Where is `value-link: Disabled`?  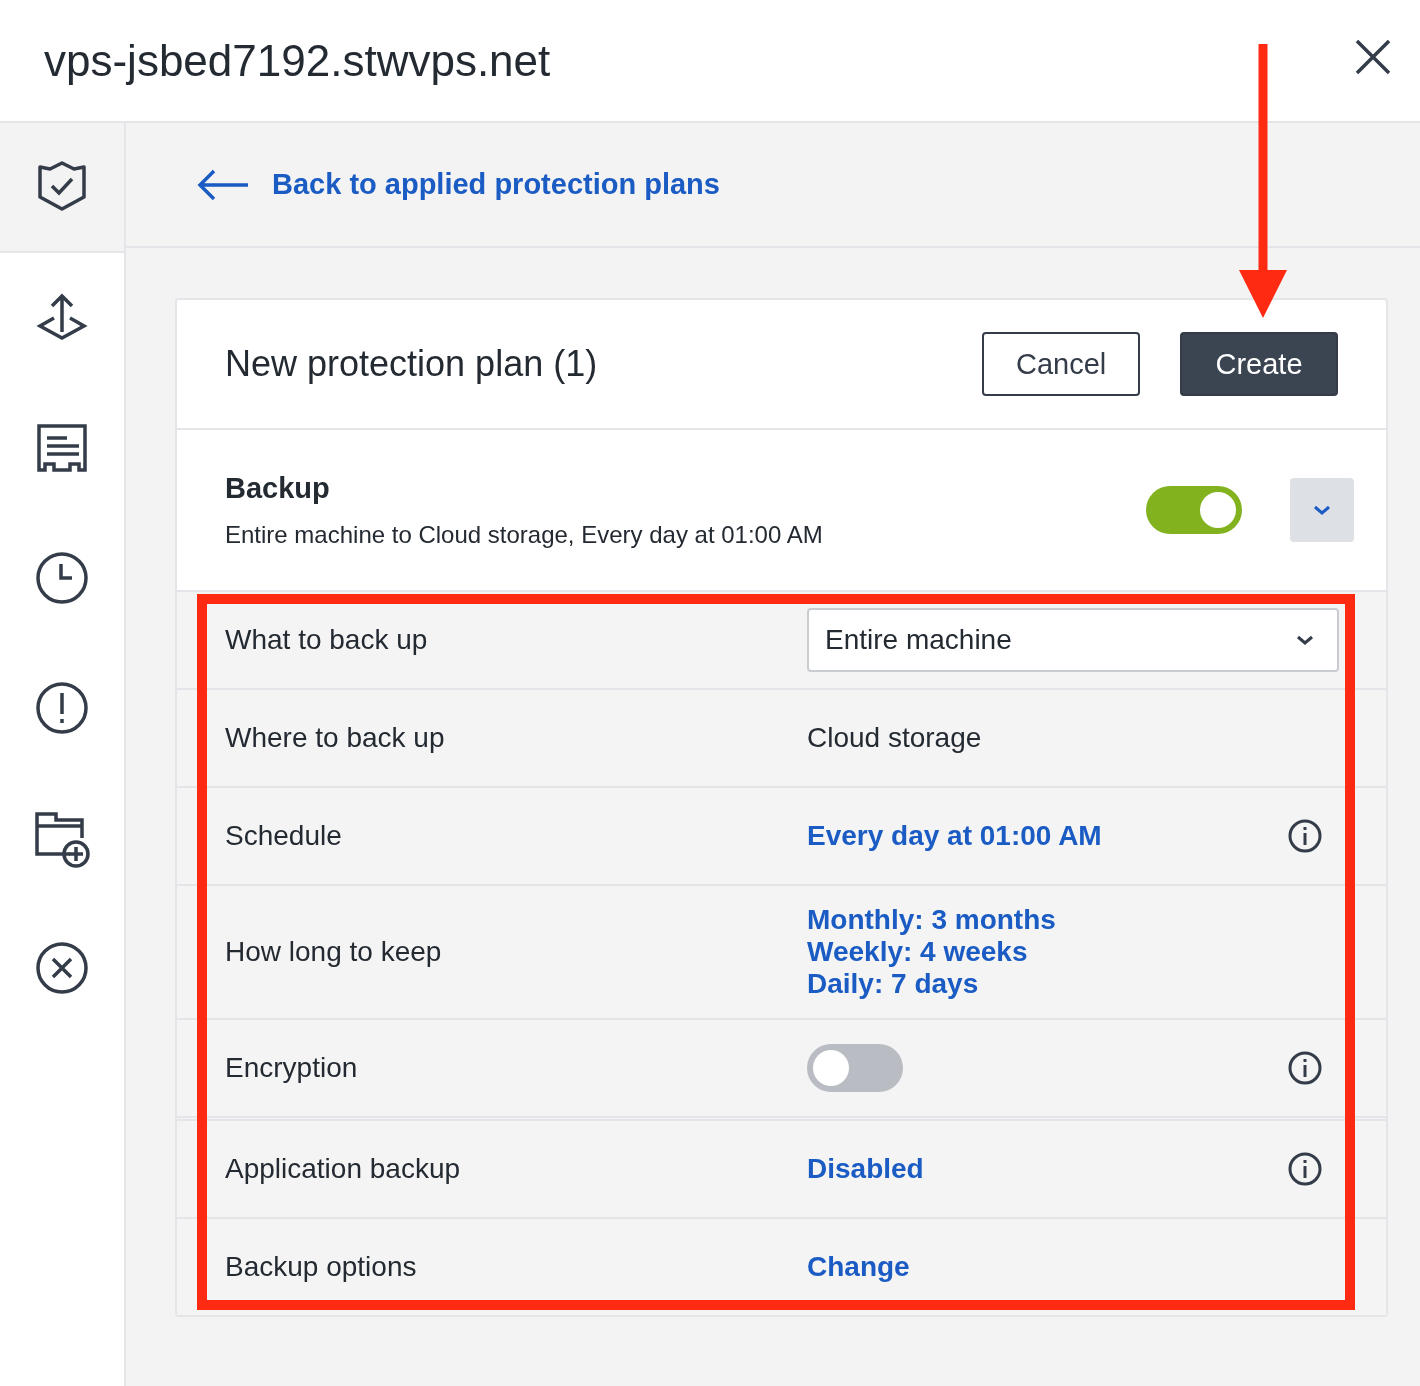
value-link: Disabled is located at coordinates (865, 1169).